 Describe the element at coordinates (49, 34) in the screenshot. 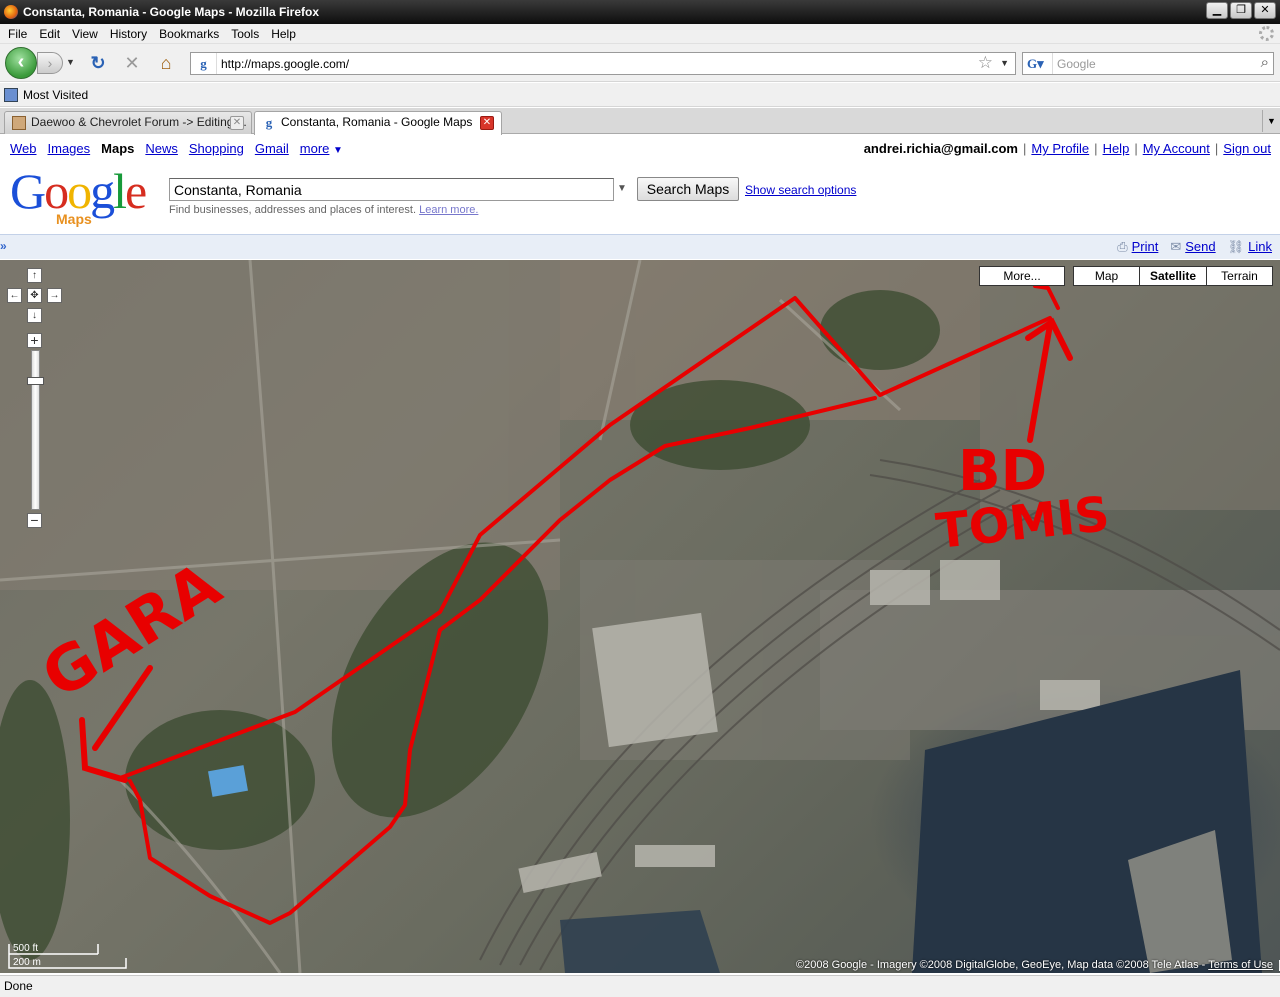

I see `menu-edit: Edit` at that location.